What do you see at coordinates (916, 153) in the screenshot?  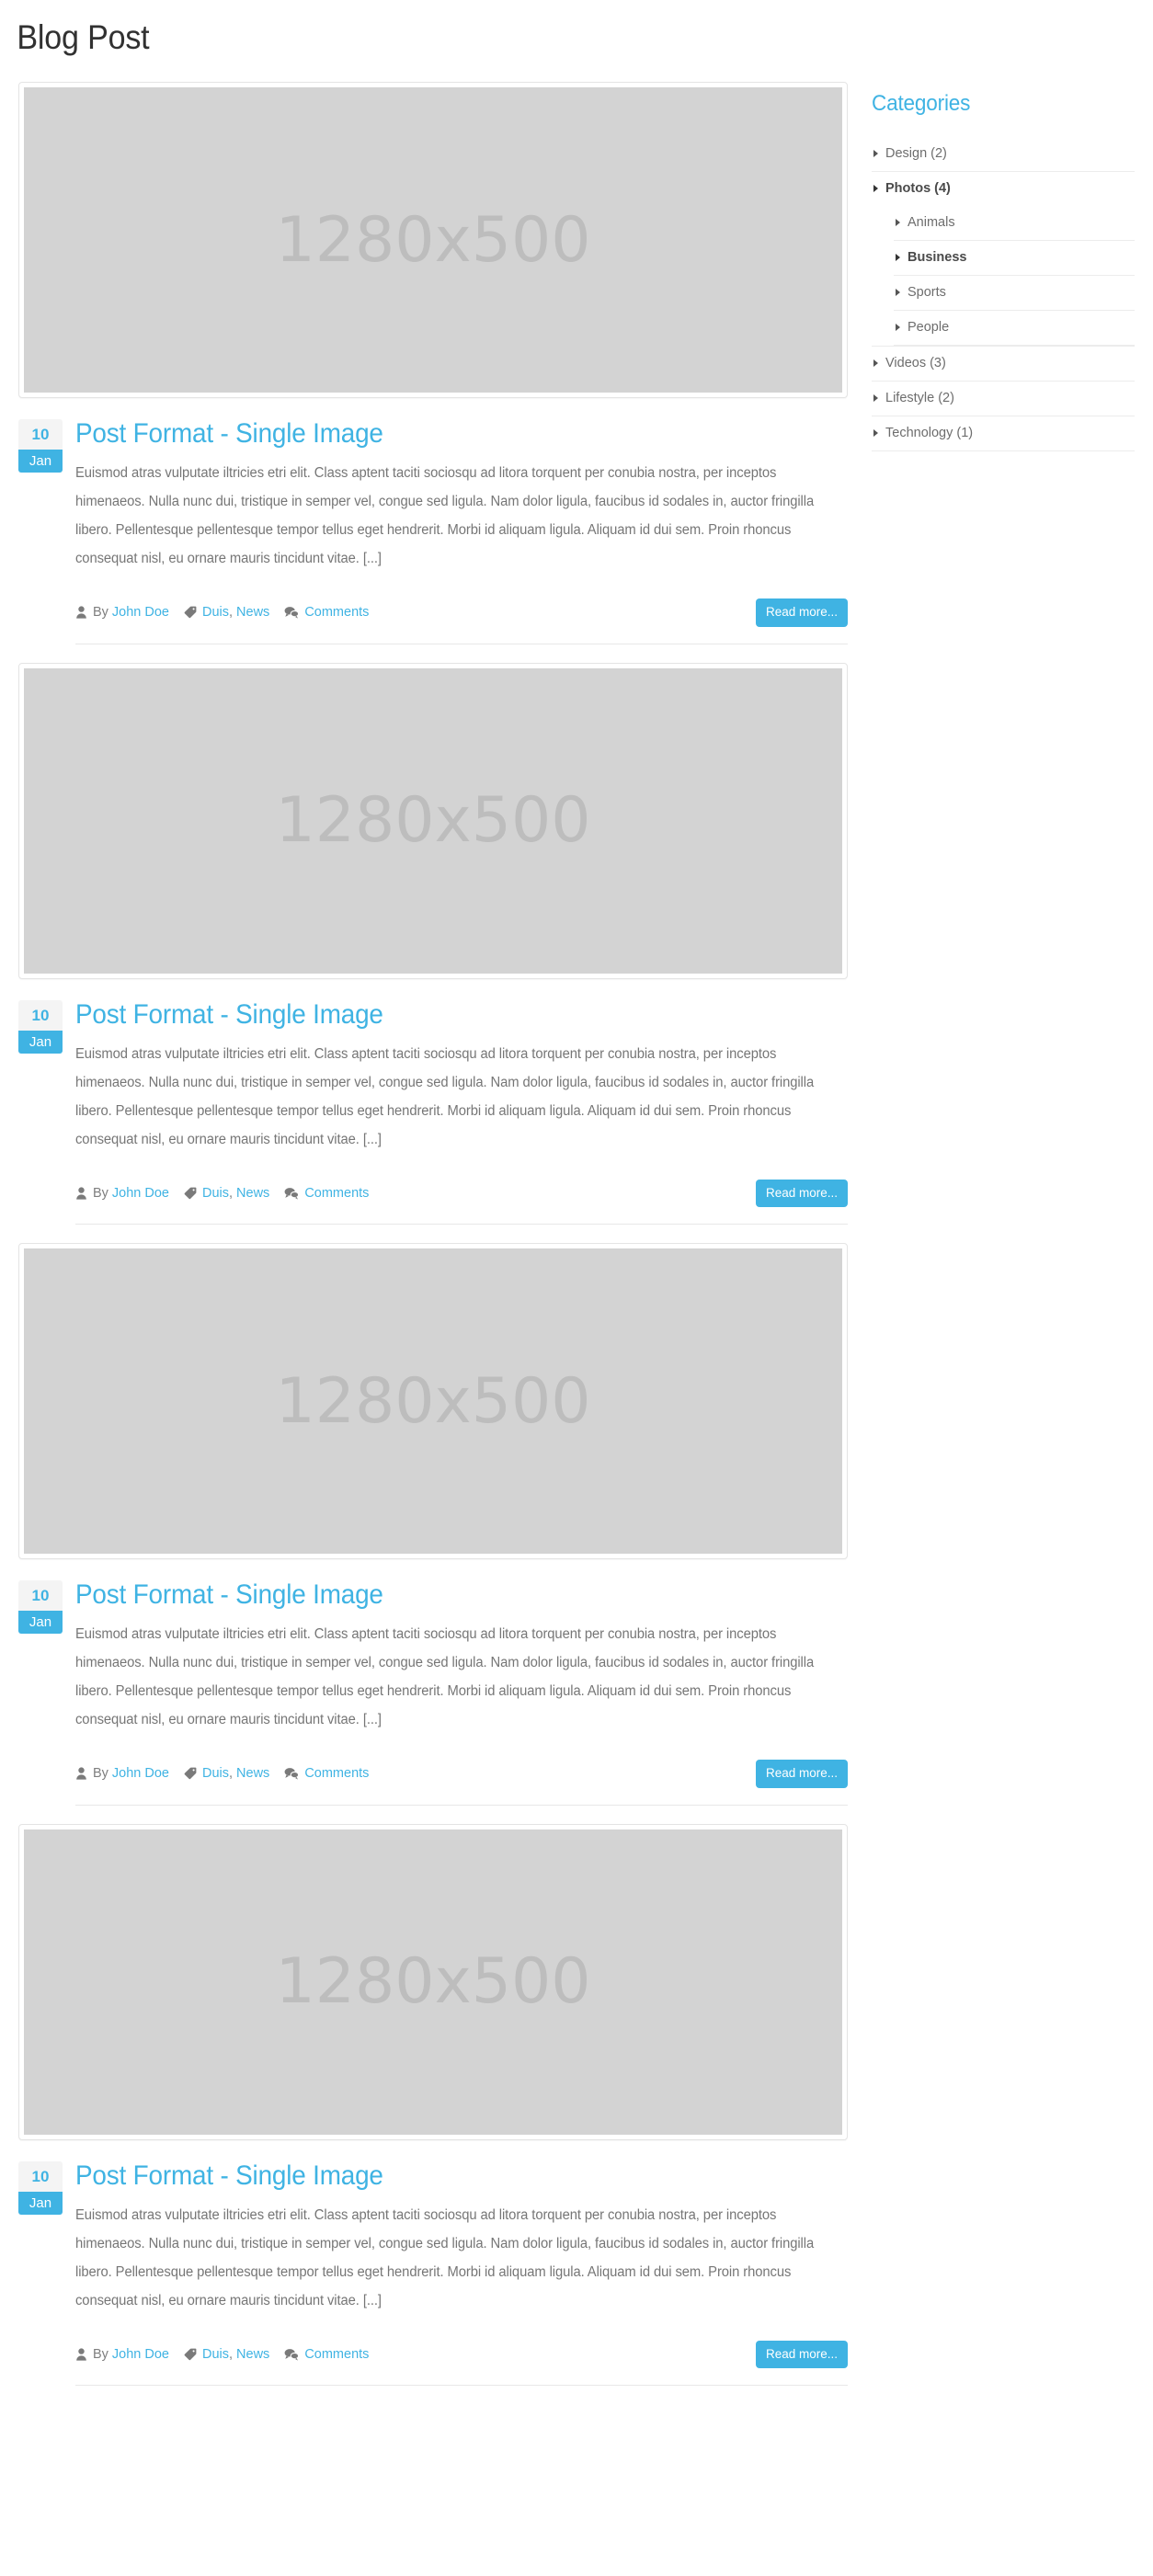 I see `category-label: Design (2)` at bounding box center [916, 153].